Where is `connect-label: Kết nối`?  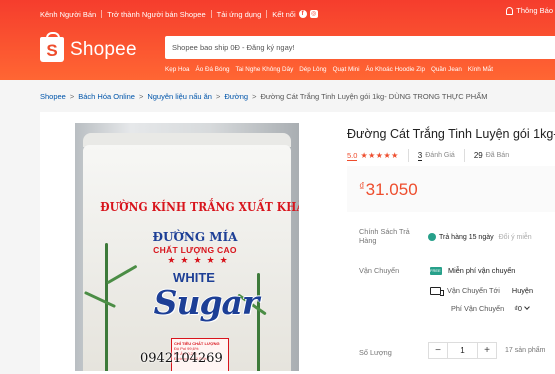
connect-label: Kết nối is located at coordinates (284, 14).